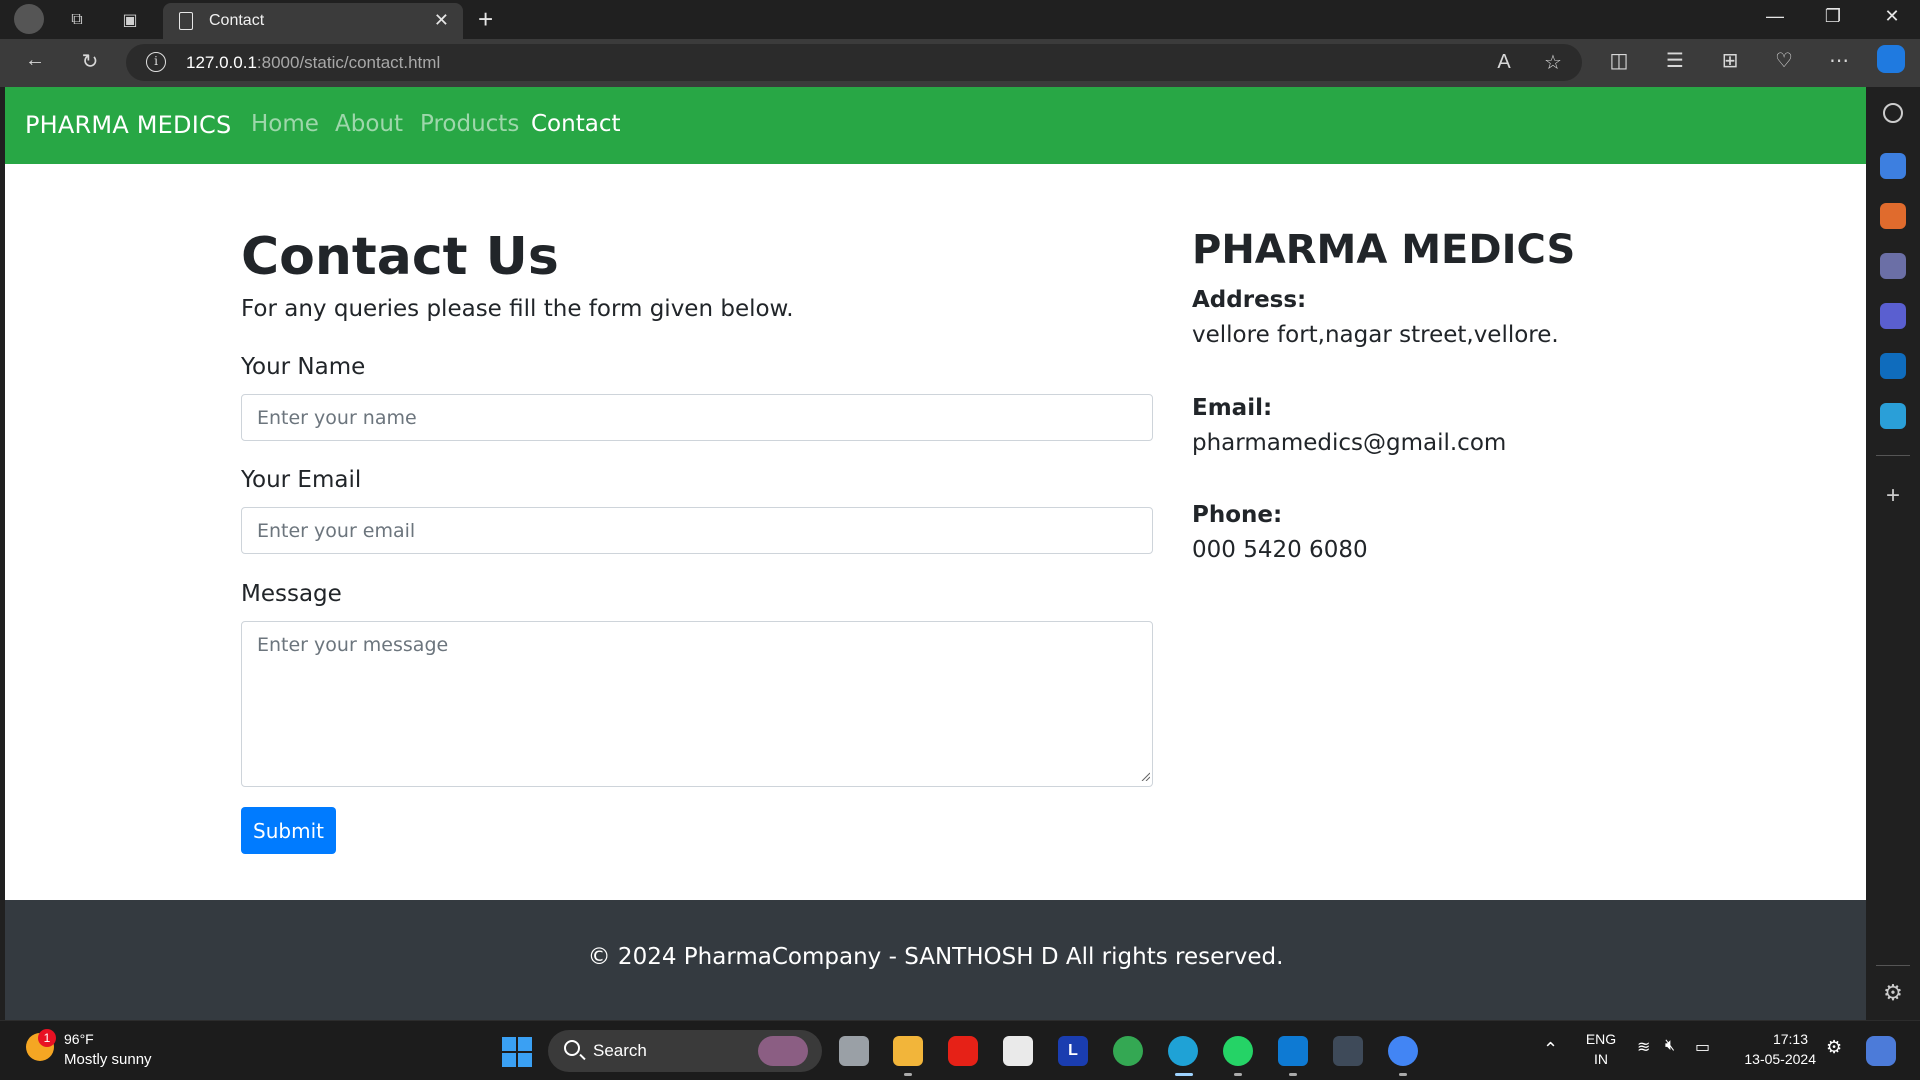 Image resolution: width=1920 pixels, height=1080 pixels. Describe the element at coordinates (1018, 1051) in the screenshot. I see `store-icon` at that location.